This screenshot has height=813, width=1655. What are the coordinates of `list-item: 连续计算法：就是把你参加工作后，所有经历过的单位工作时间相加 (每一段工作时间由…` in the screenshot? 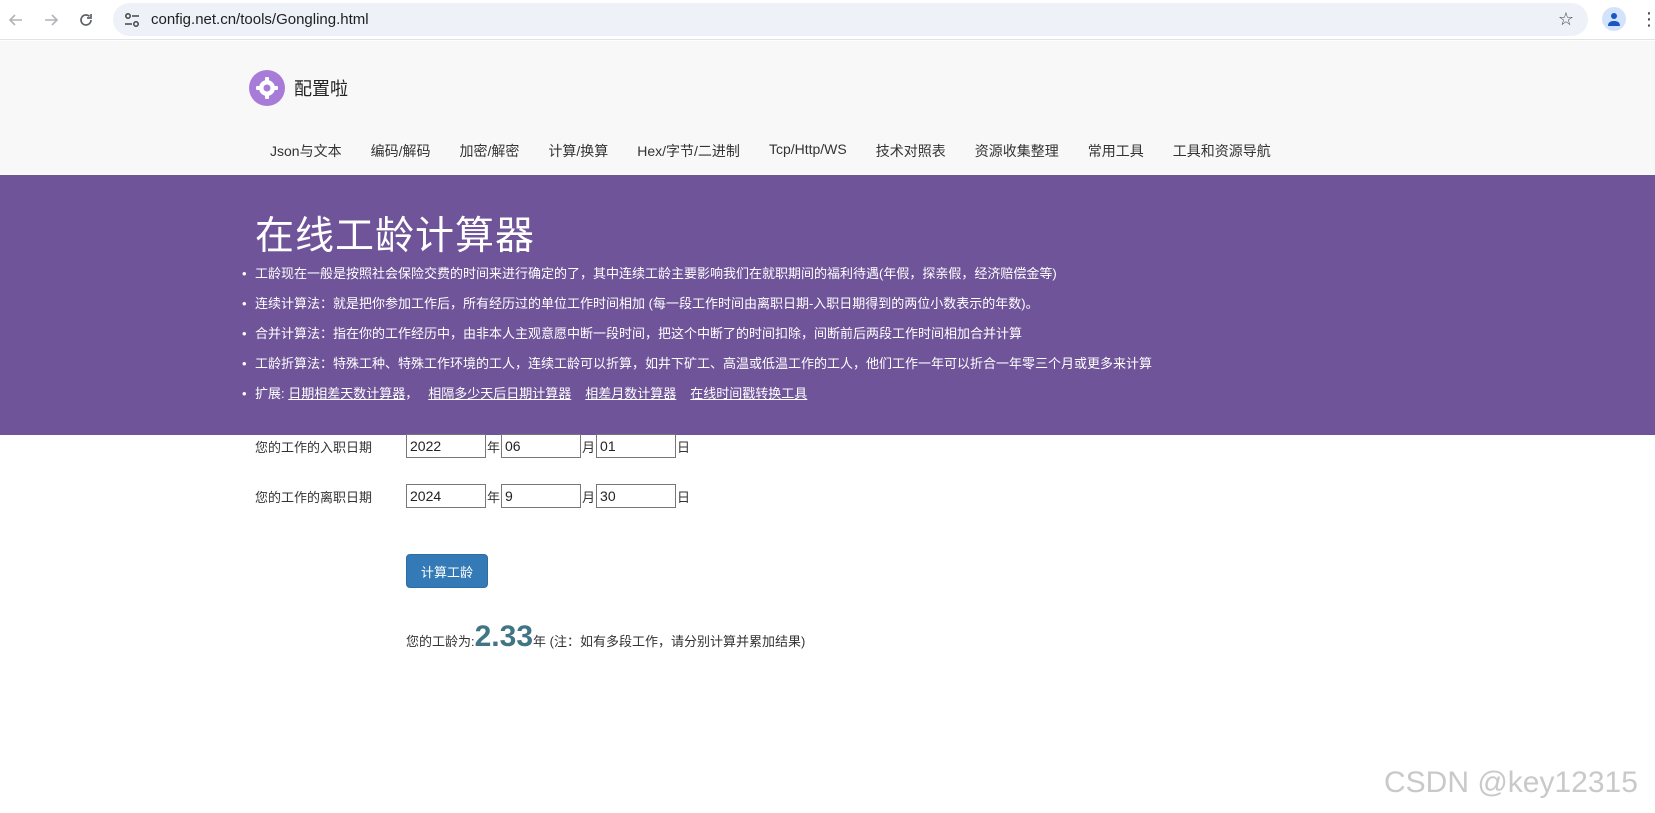 It's located at (697, 311).